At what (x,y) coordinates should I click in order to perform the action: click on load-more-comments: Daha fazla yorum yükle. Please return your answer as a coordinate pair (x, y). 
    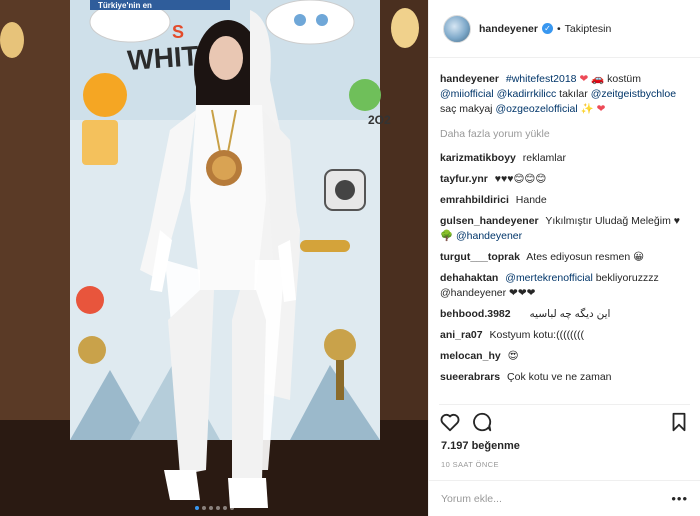
    Looking at the image, I should click on (566, 134).